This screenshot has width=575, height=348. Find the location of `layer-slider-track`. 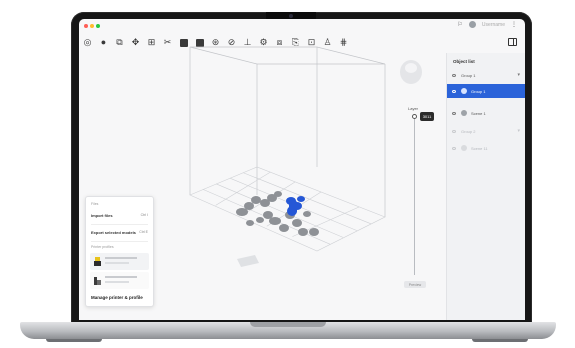

layer-slider-track is located at coordinates (414, 195).